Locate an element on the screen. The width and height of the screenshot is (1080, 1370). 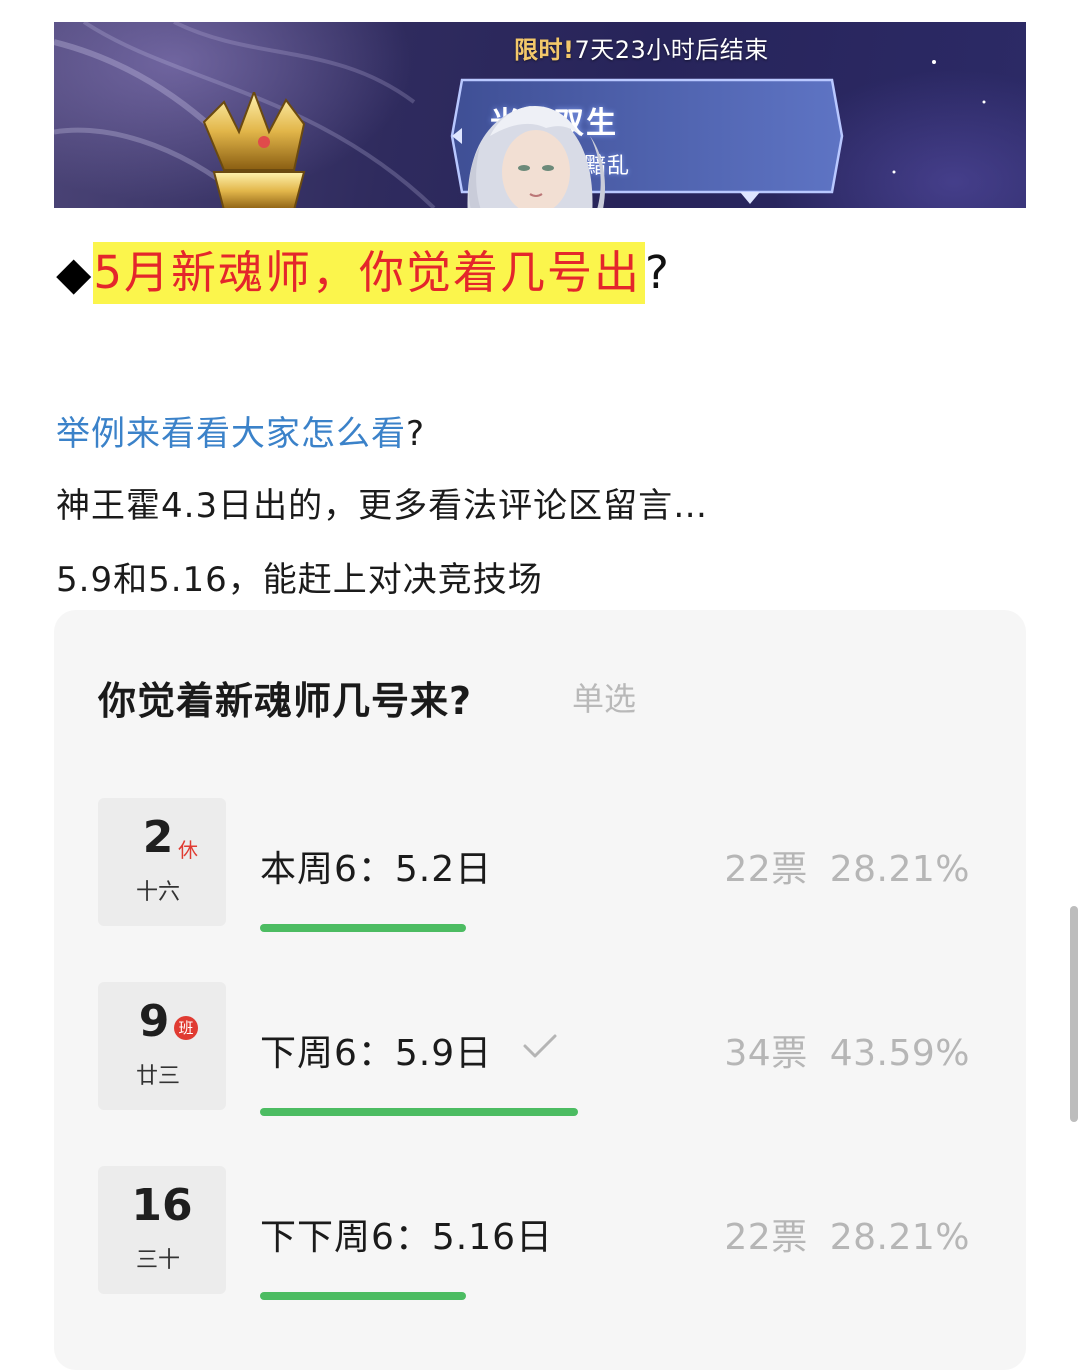
option-result: 34票 43.59% is located at coordinates (847, 1050).